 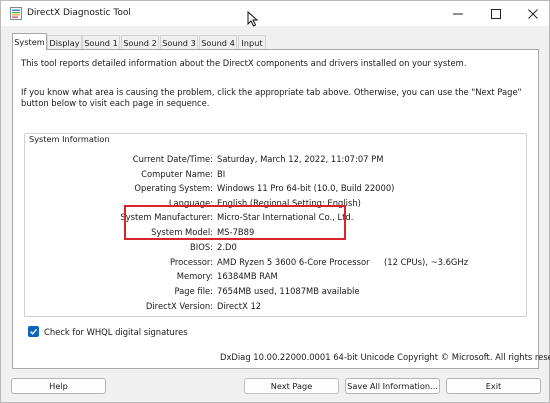 I want to click on title-bar: DirectX Diagnostic Tool, so click(x=275, y=14).